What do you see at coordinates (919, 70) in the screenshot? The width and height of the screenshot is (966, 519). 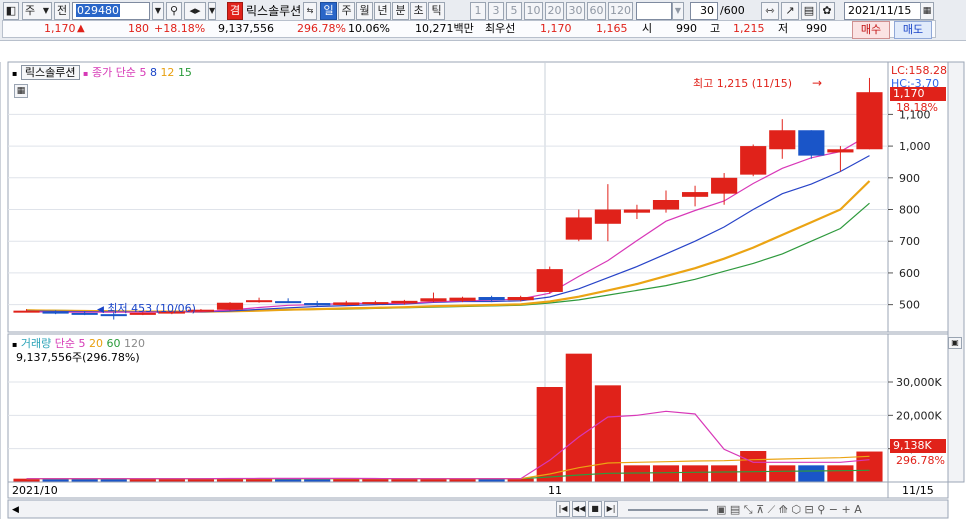 I see `lc-label: LC:158.28` at bounding box center [919, 70].